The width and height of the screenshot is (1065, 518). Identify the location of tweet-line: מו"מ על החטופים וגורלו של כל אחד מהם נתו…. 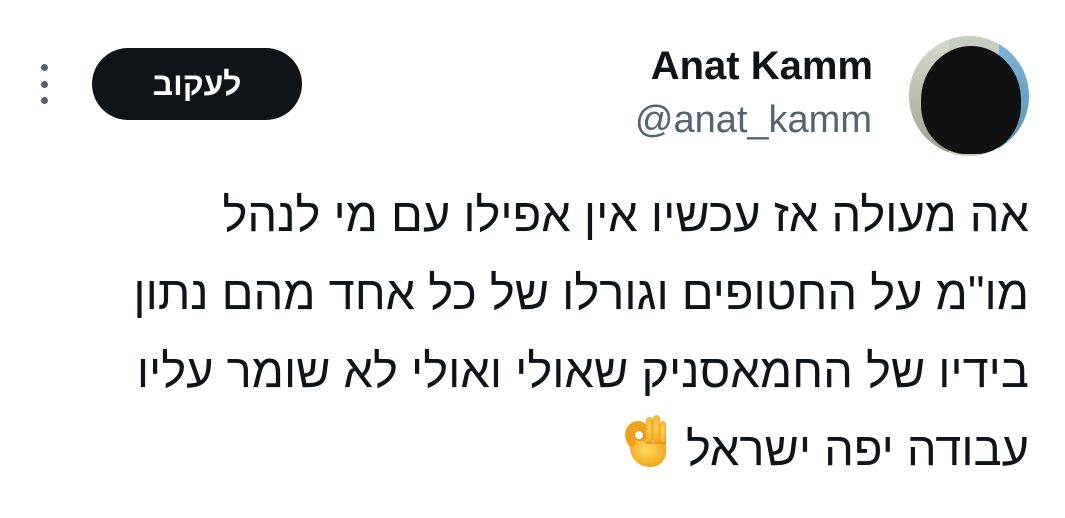
(581, 292).